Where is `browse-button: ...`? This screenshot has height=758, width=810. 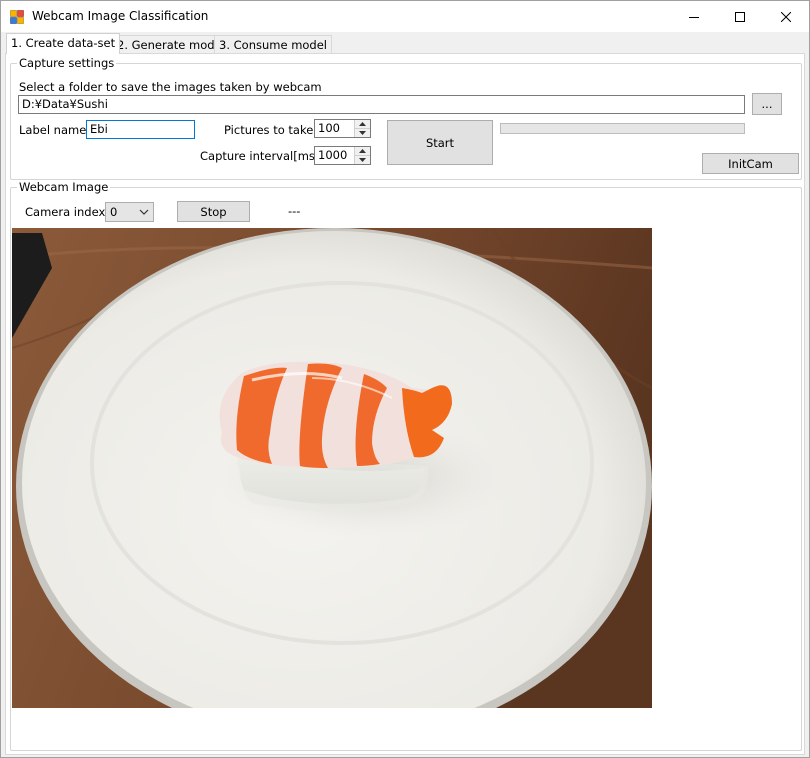 browse-button: ... is located at coordinates (767, 104).